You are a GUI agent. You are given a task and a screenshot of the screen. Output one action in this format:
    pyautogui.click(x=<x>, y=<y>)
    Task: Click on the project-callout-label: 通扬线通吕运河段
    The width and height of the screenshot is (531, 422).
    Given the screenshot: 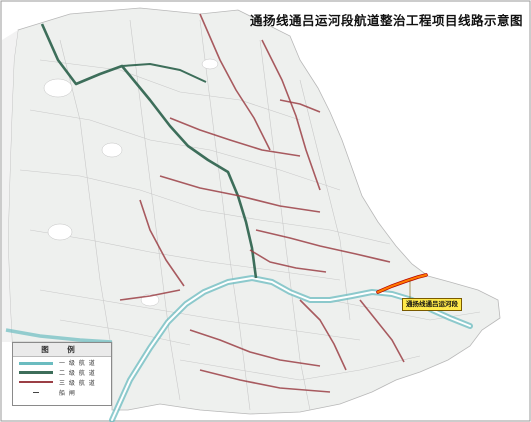 What is the action you would take?
    pyautogui.click(x=432, y=304)
    